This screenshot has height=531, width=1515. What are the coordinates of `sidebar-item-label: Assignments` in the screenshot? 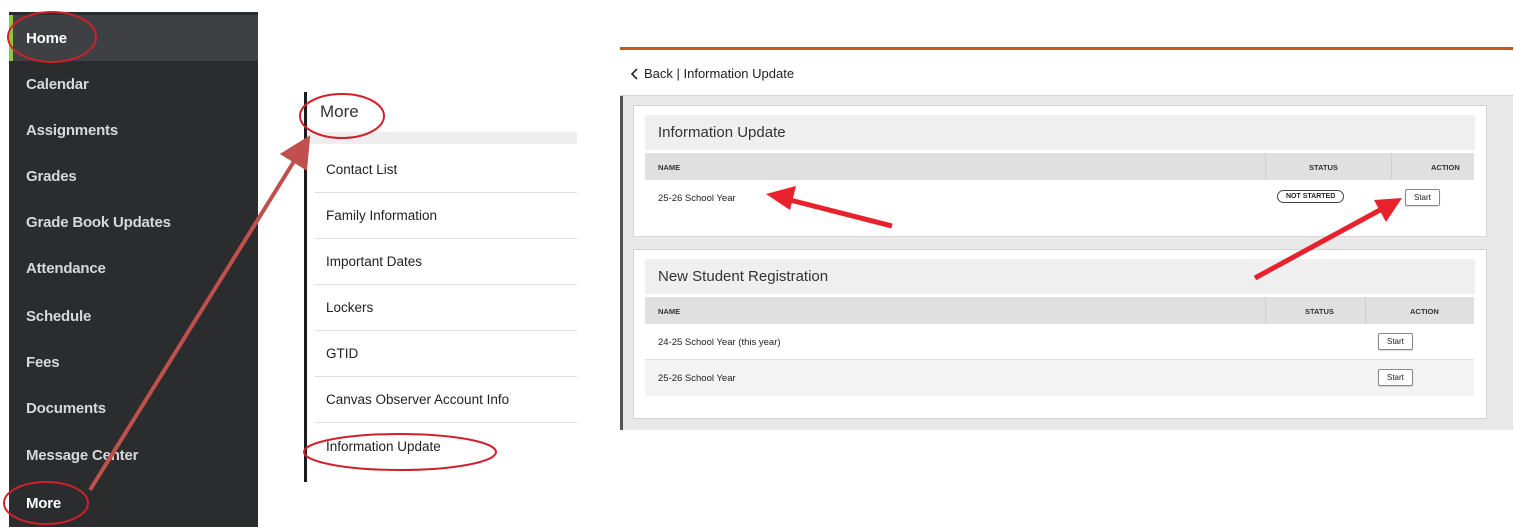 It's located at (72, 130).